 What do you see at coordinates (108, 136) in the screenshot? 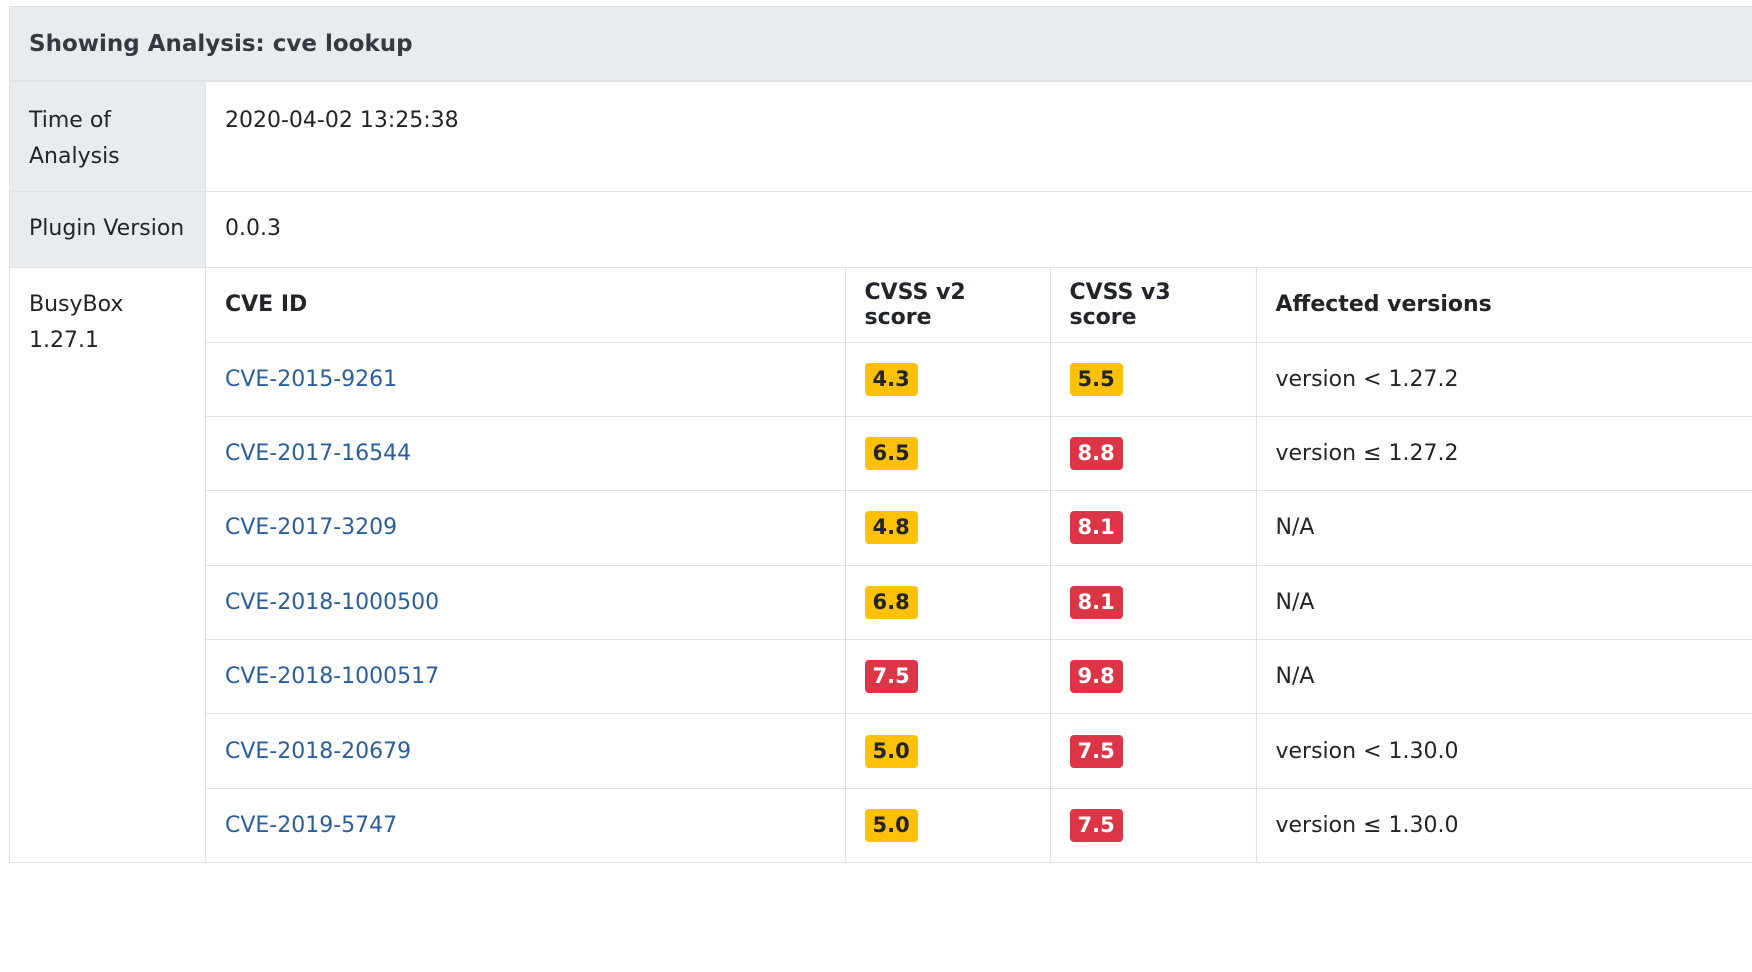
I see `time-of-analysis-label: Time of Analysis` at bounding box center [108, 136].